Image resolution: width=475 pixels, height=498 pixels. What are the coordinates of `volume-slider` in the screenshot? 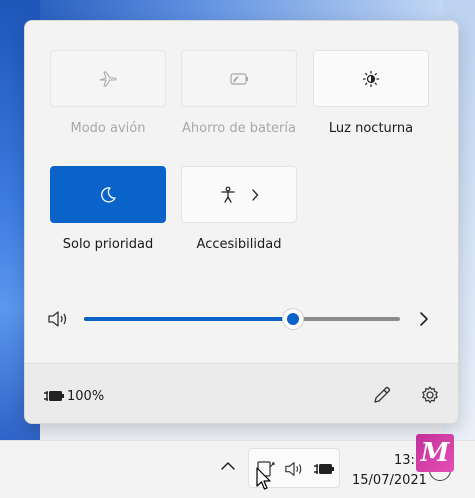 It's located at (242, 319).